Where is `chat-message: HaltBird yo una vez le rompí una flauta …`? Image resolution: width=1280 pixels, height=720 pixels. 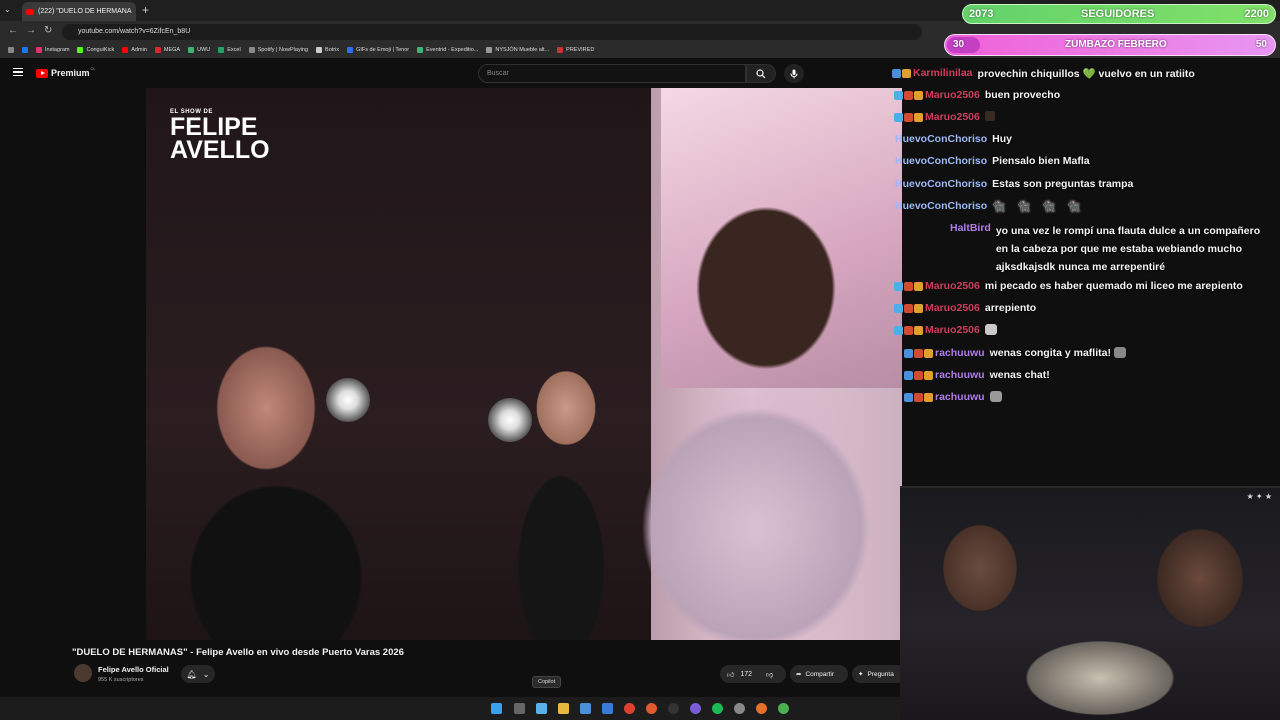 chat-message: HaltBird yo una vez le rompí una flauta … is located at coordinates (1110, 249).